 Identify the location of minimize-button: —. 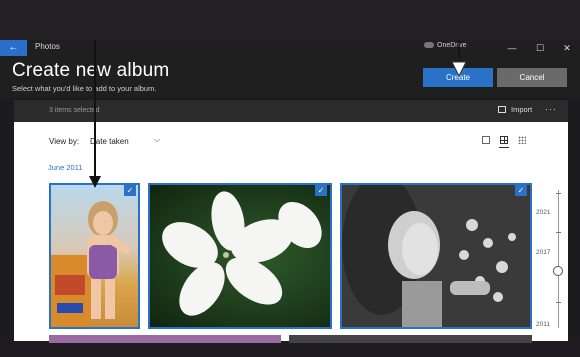
(512, 48).